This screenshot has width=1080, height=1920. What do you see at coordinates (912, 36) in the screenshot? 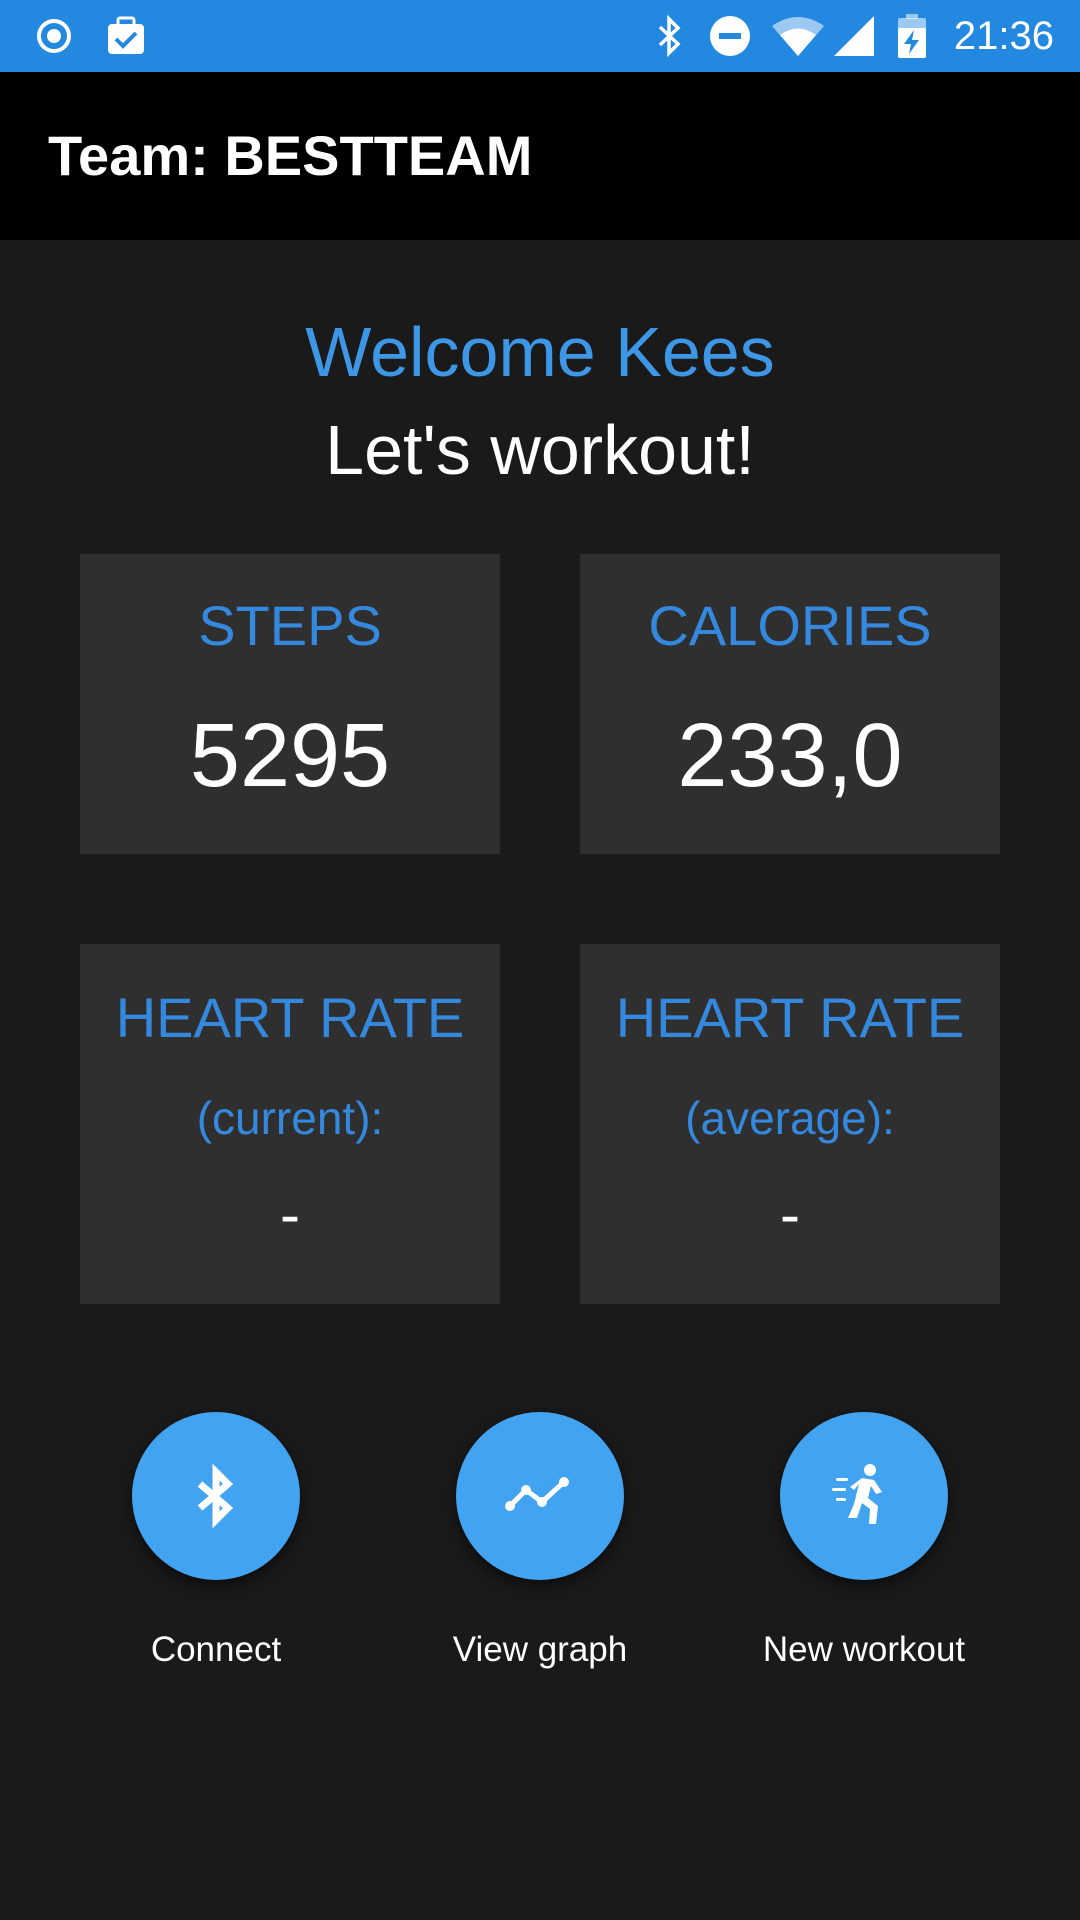
I see `battery-charging-icon` at bounding box center [912, 36].